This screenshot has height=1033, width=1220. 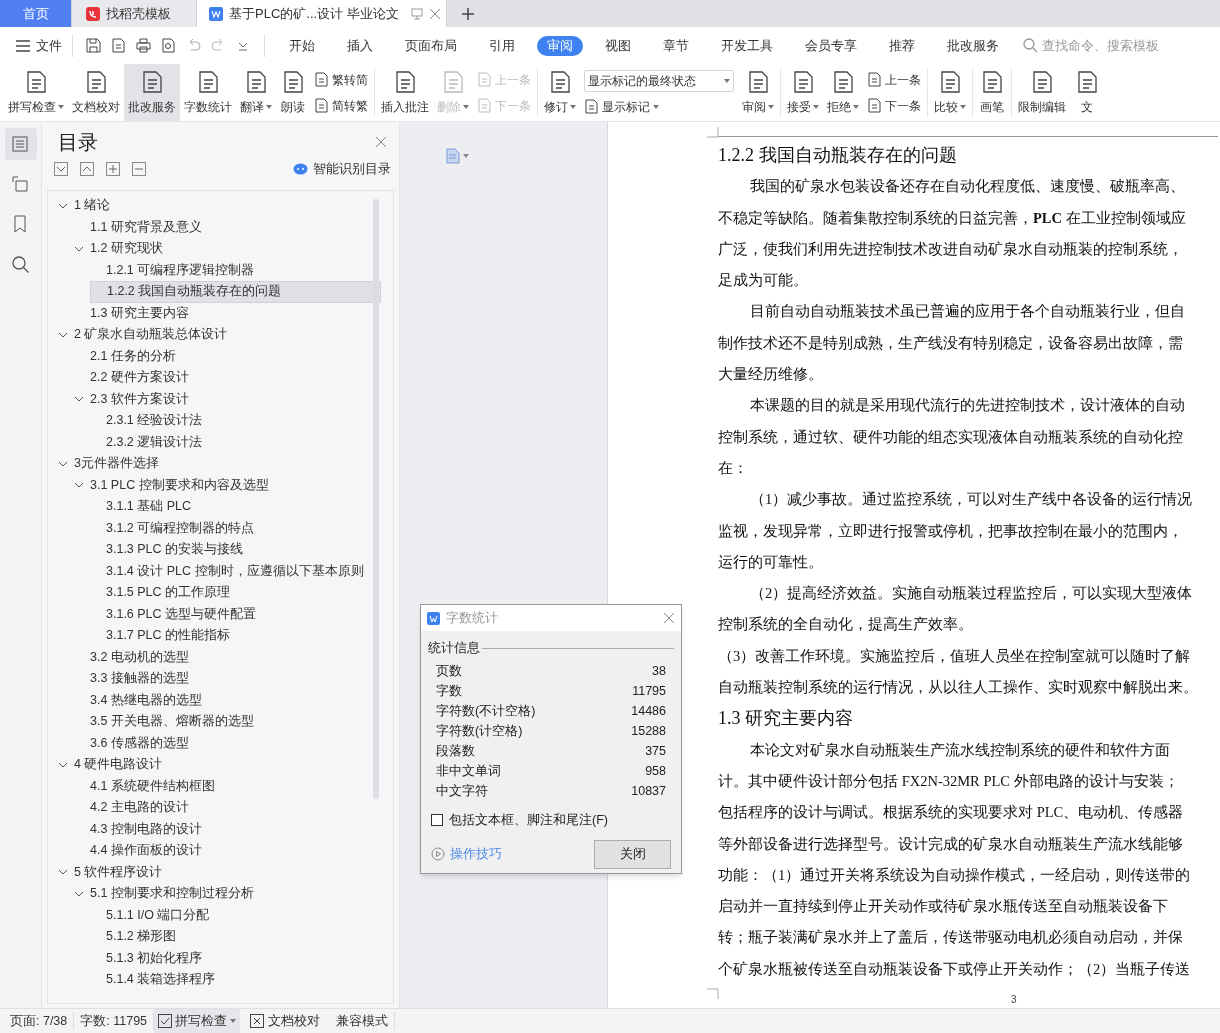 I want to click on toc-item: 5.1.2 梯形图, so click(x=190, y=937).